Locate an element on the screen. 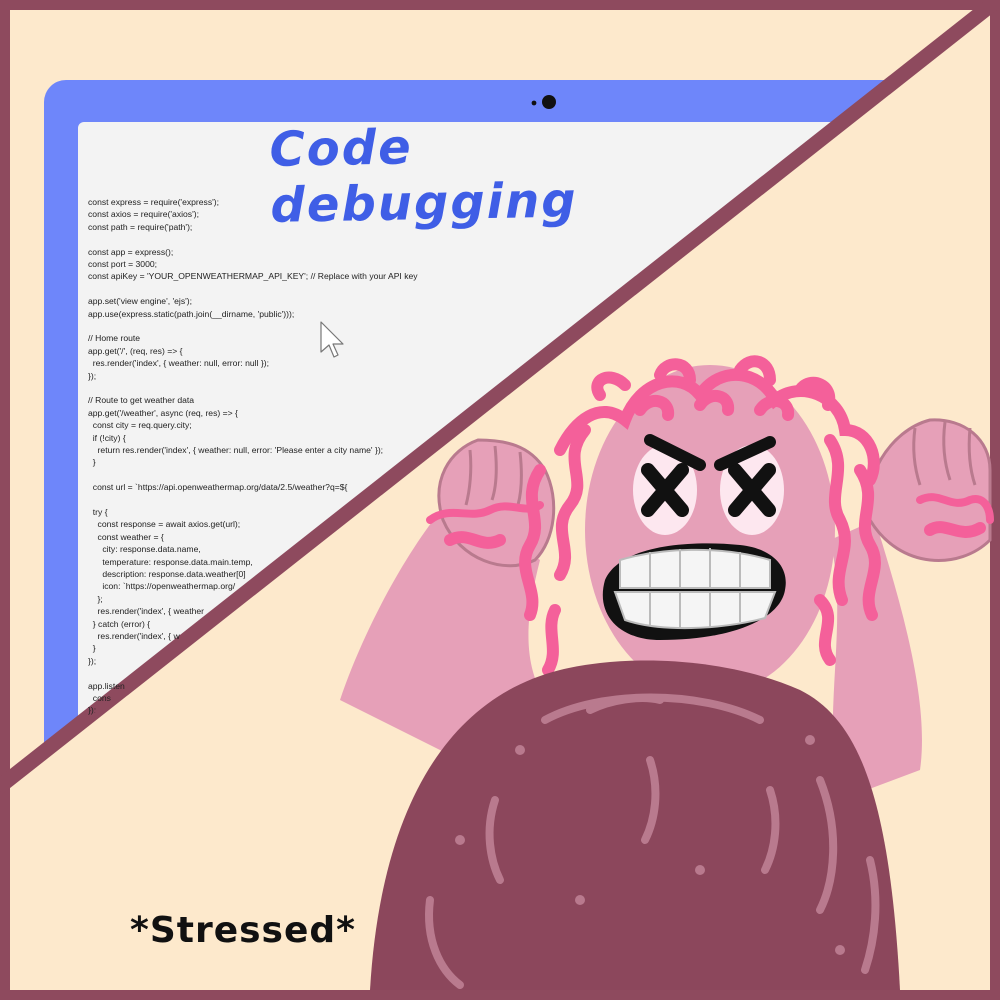  code-line: }; is located at coordinates (95, 598).